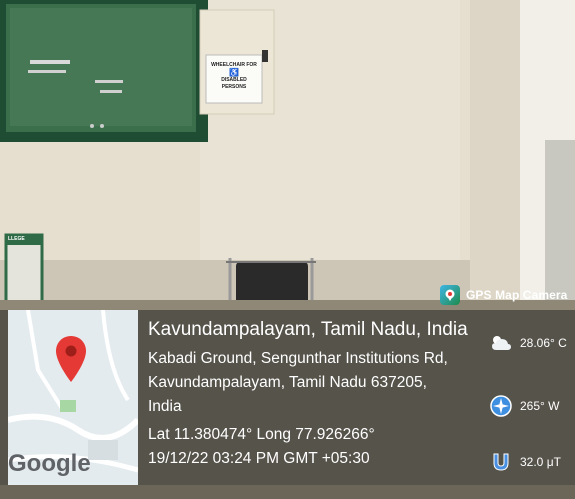 The height and width of the screenshot is (499, 575). What do you see at coordinates (49, 463) in the screenshot?
I see `google-logo: Google` at bounding box center [49, 463].